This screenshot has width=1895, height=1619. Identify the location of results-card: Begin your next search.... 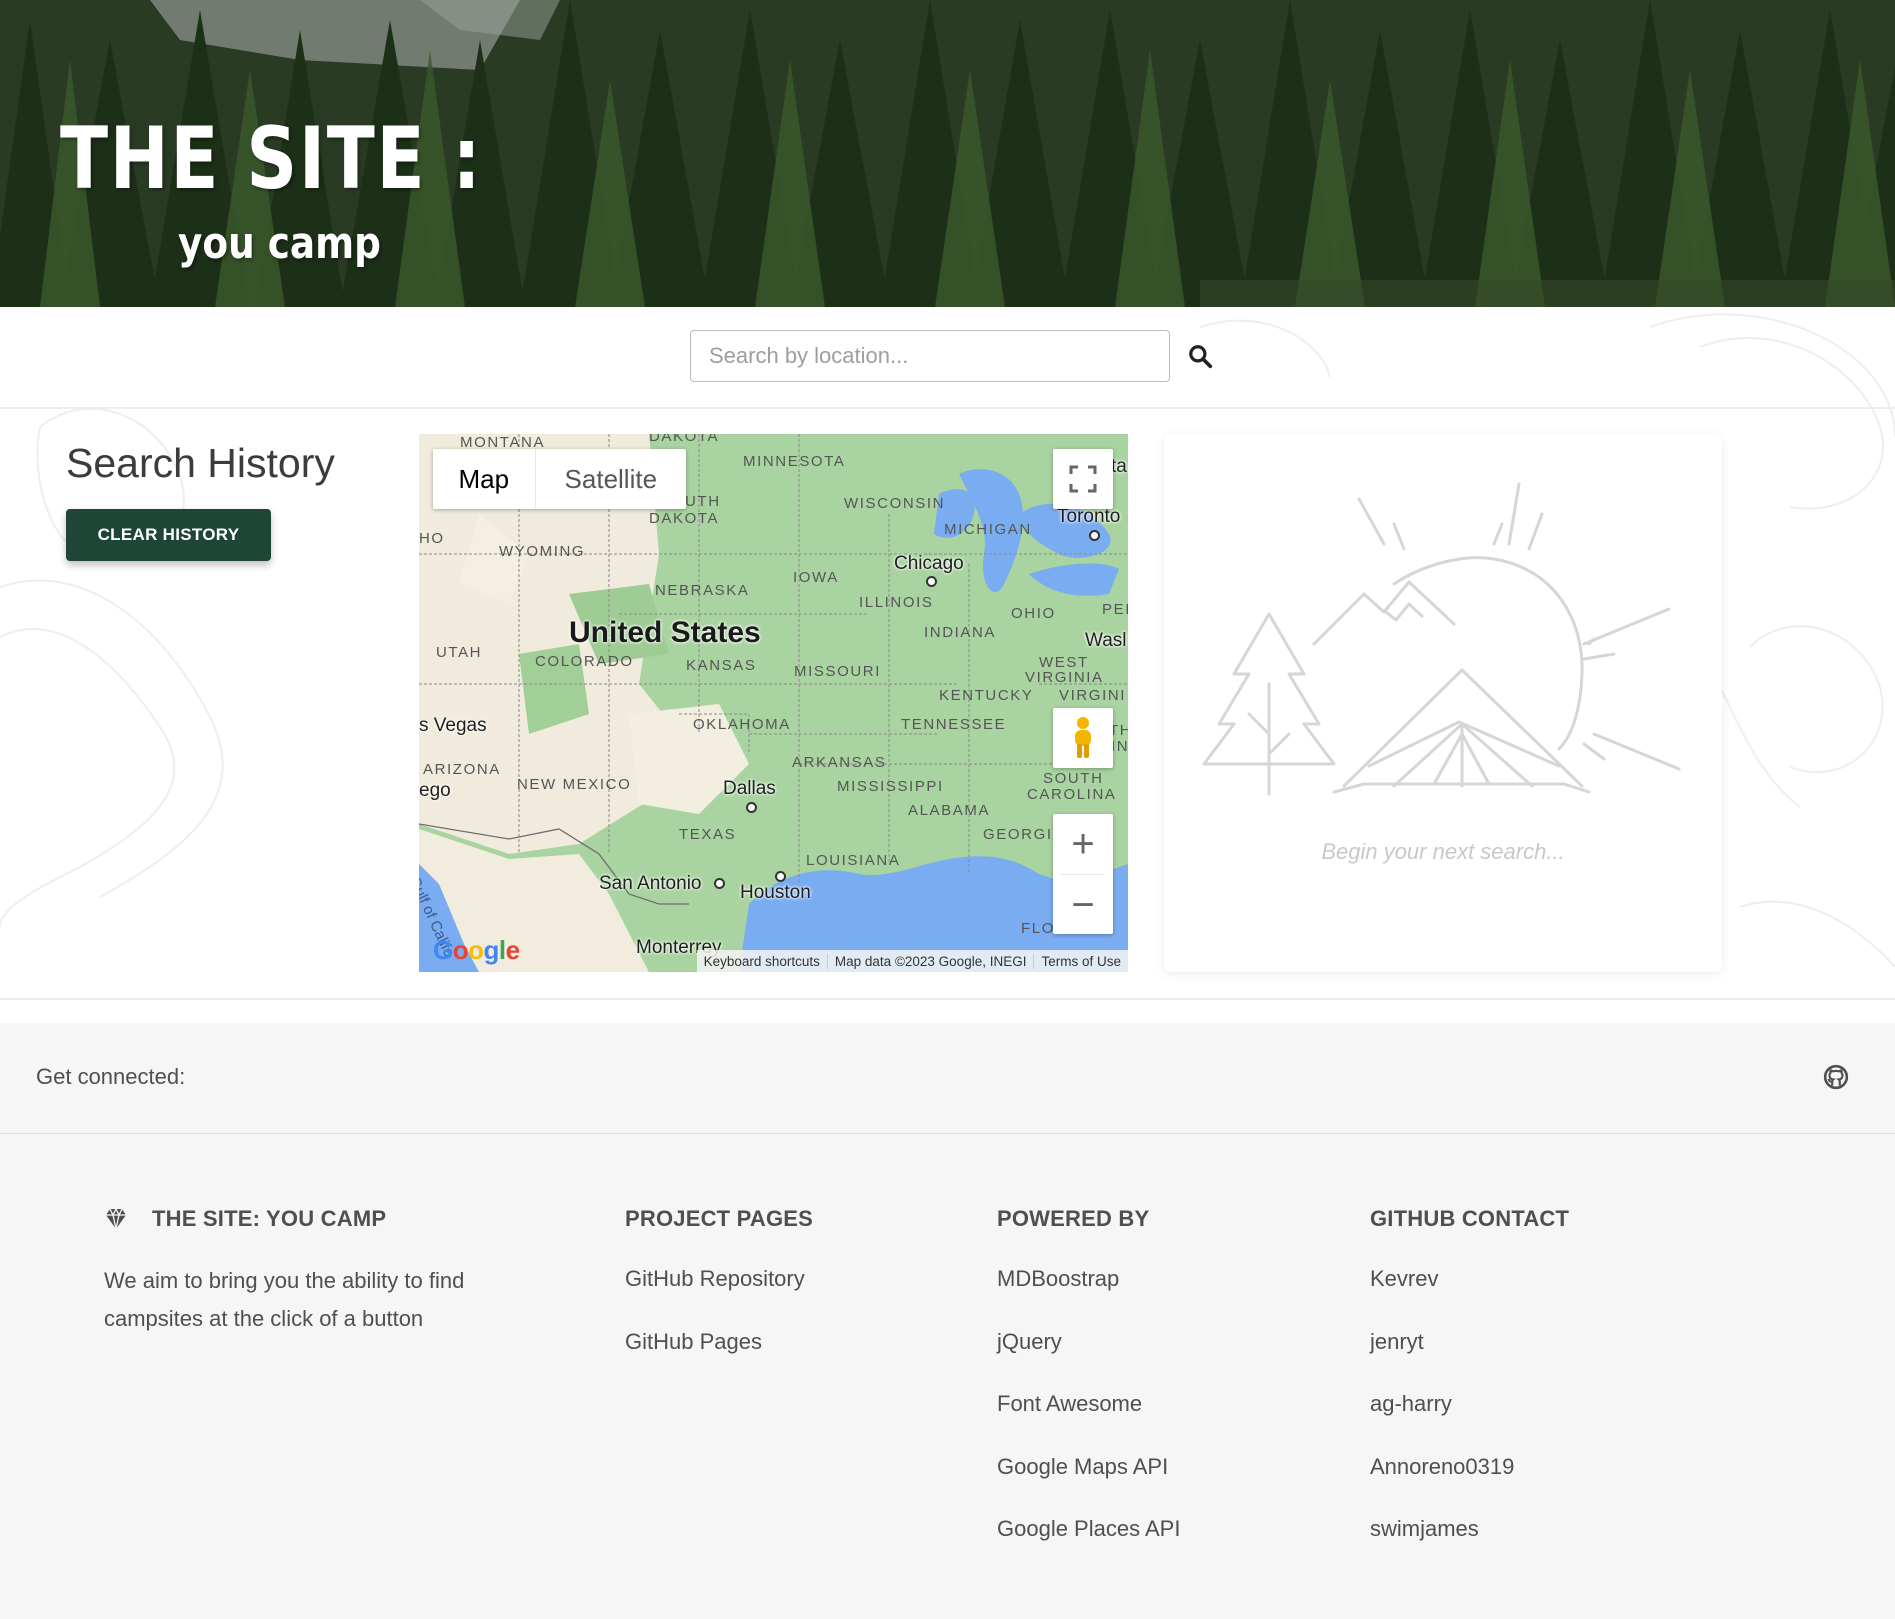
(1443, 703).